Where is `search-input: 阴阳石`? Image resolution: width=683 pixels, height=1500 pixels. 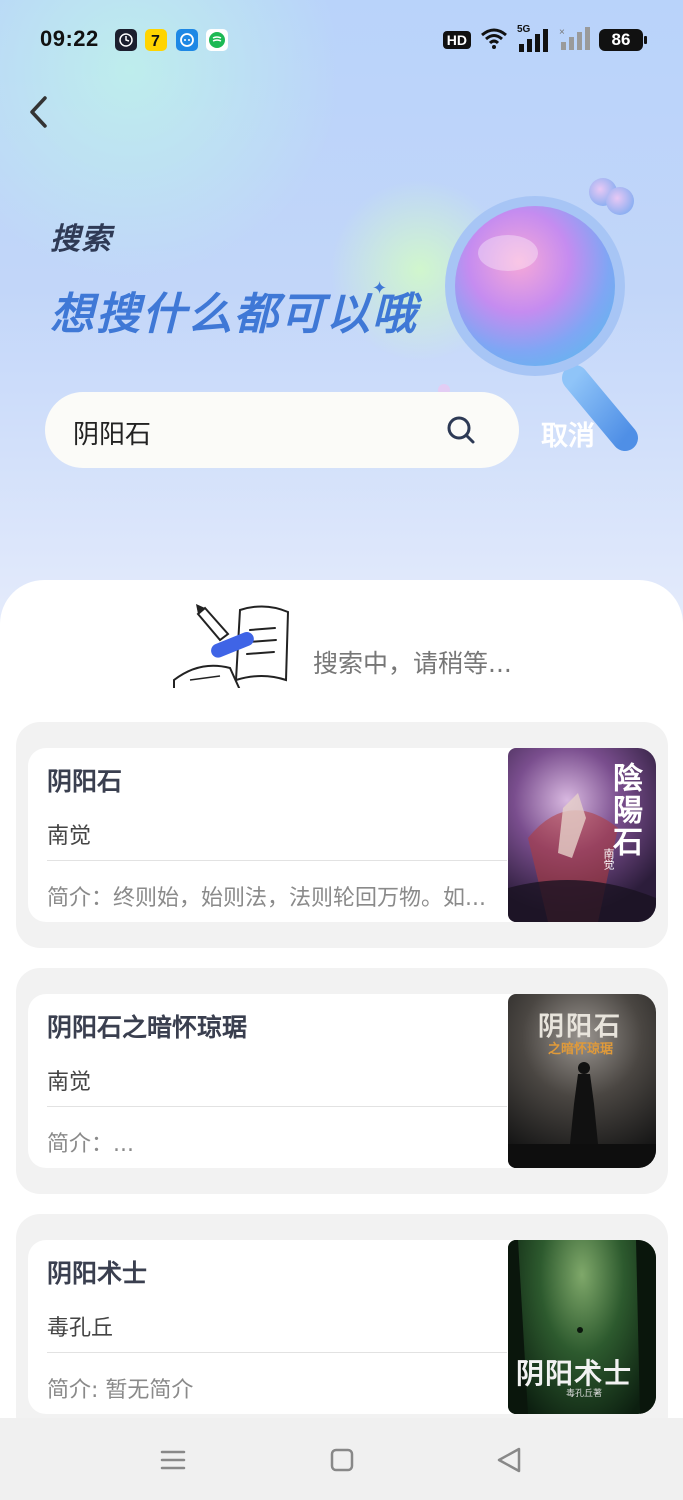
search-input: 阴阳石 is located at coordinates (112, 432).